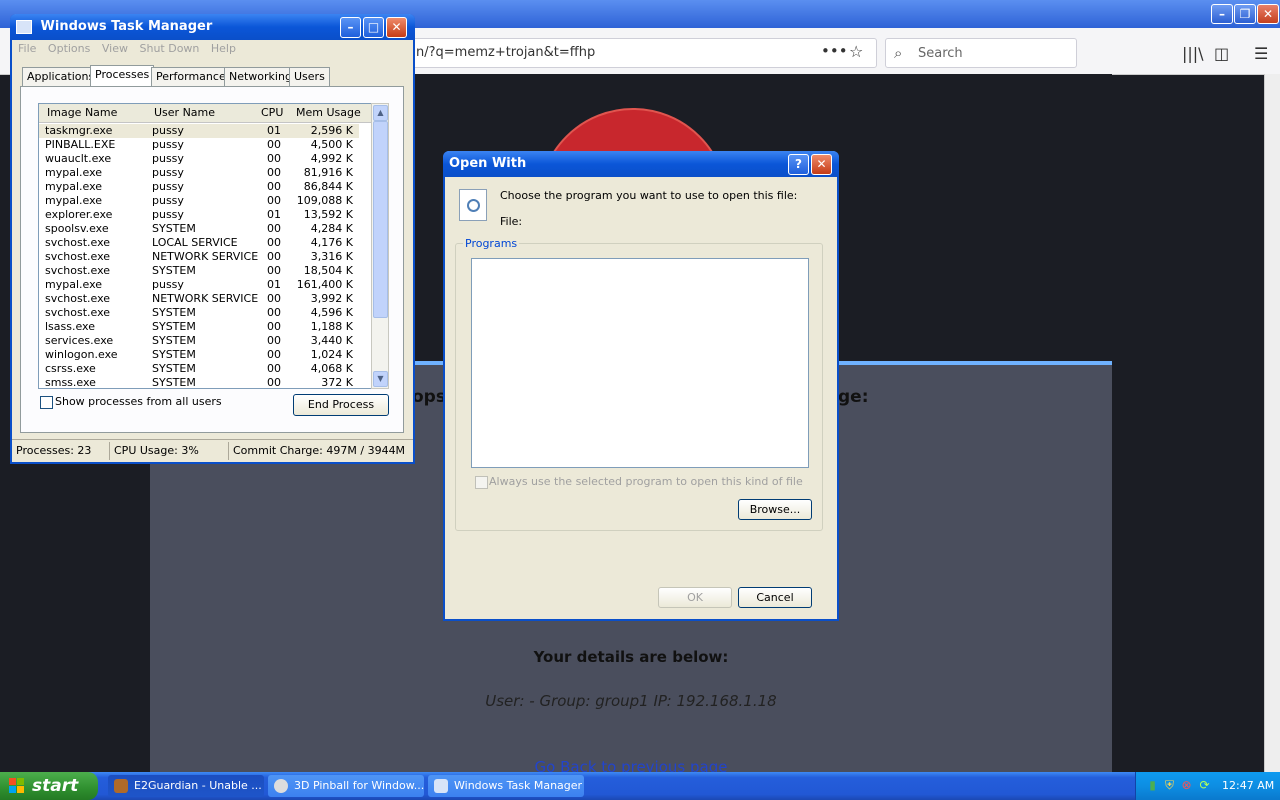 The image size is (1280, 800). What do you see at coordinates (61, 76) in the screenshot?
I see `tab-applications: Applications` at bounding box center [61, 76].